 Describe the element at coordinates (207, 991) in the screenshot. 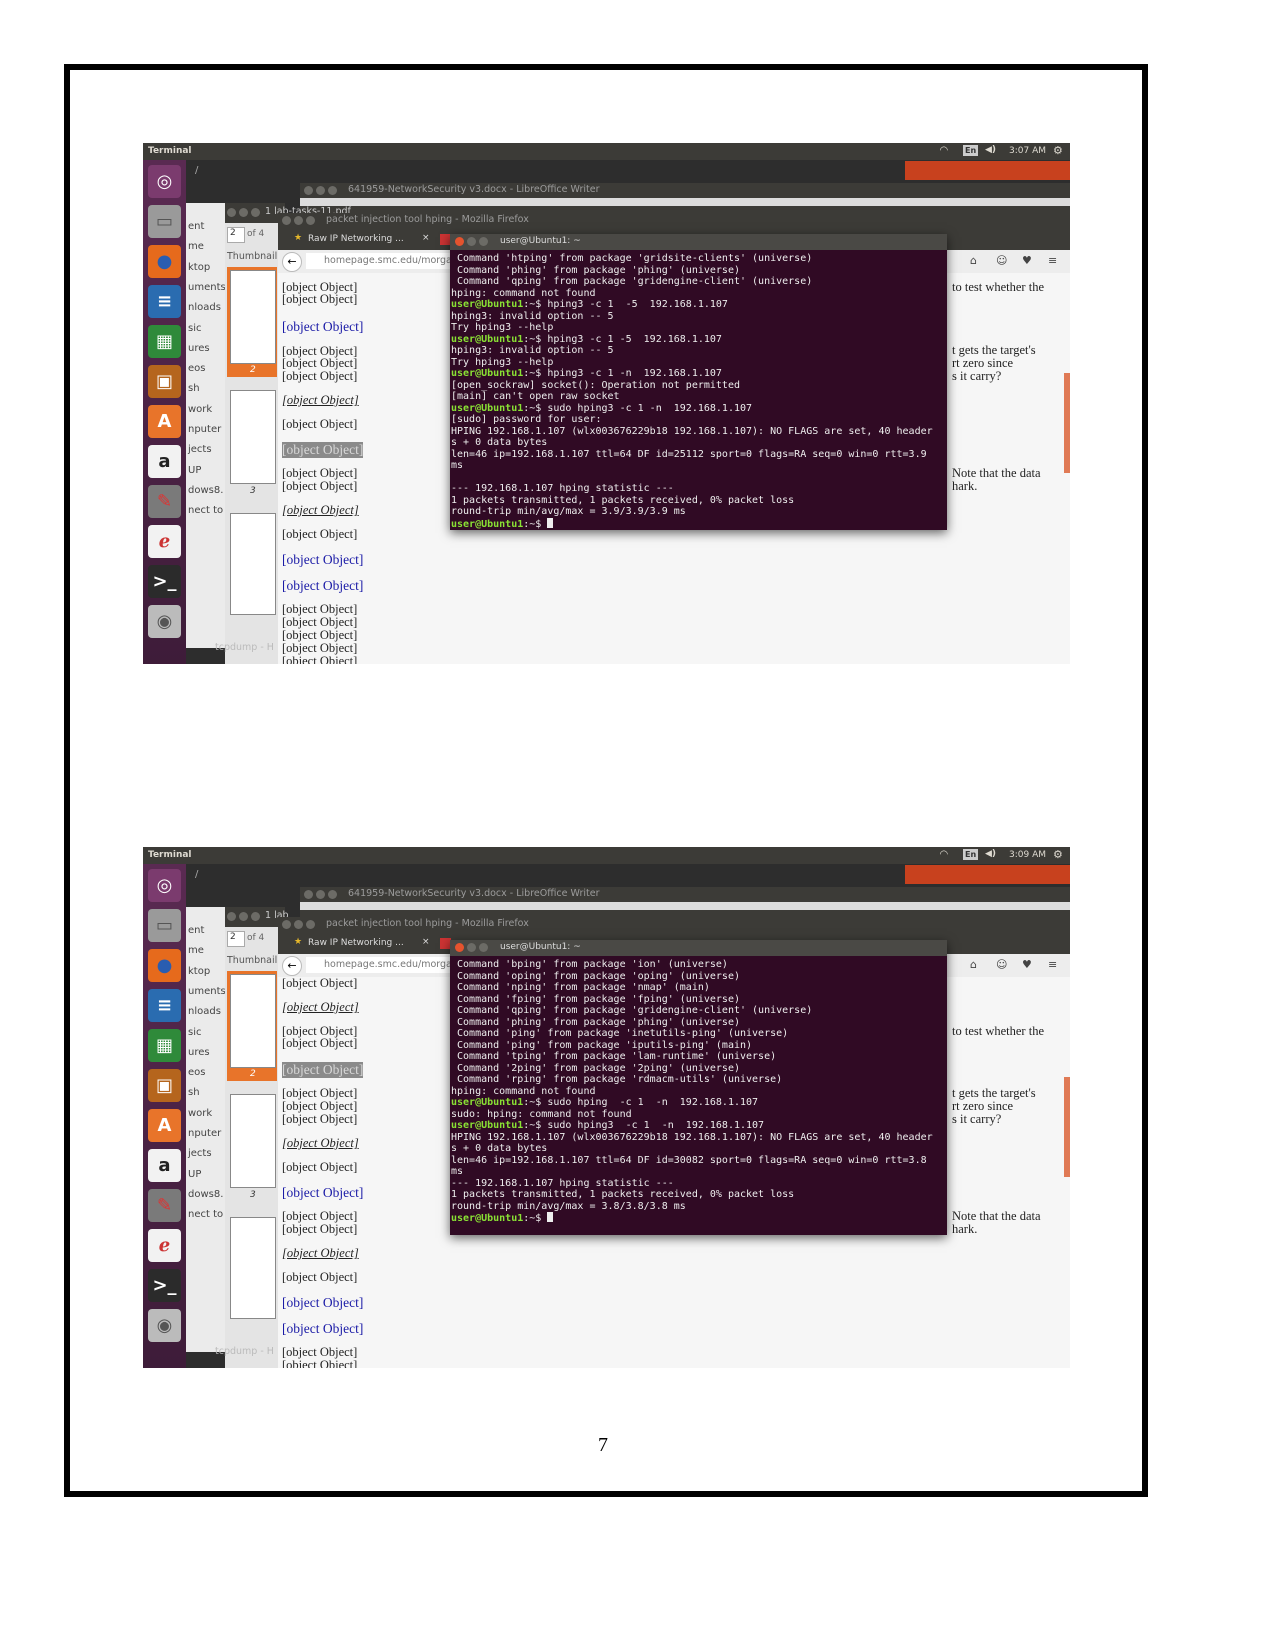

I see `files-sidebar-item: uments` at that location.